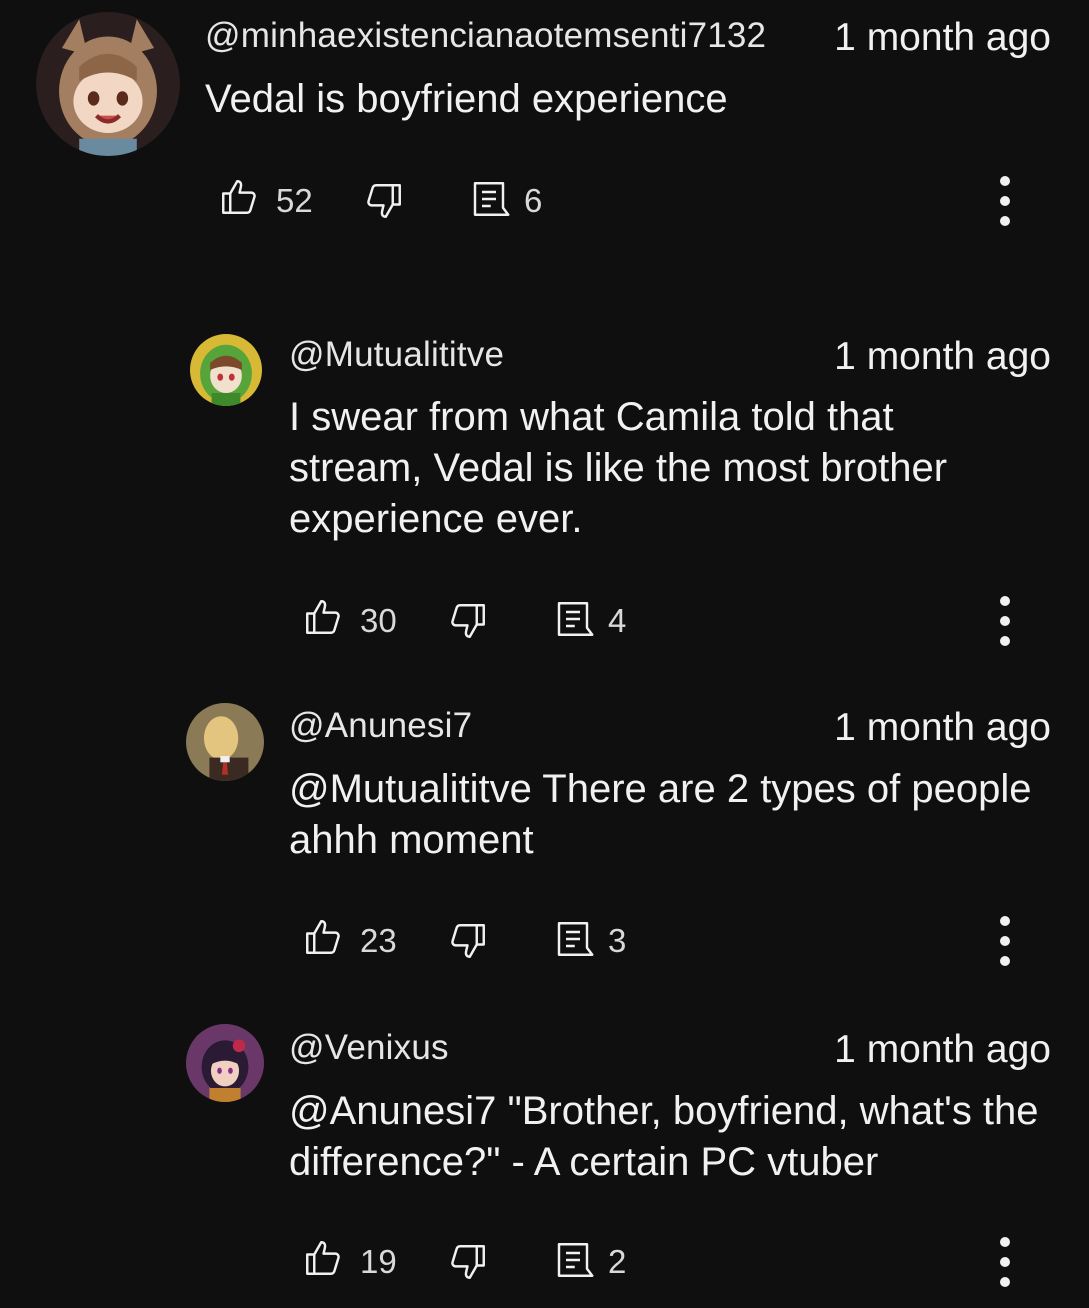 This screenshot has height=1308, width=1089. What do you see at coordinates (436, 519) in the screenshot?
I see `comment-text-line: experience ever.` at bounding box center [436, 519].